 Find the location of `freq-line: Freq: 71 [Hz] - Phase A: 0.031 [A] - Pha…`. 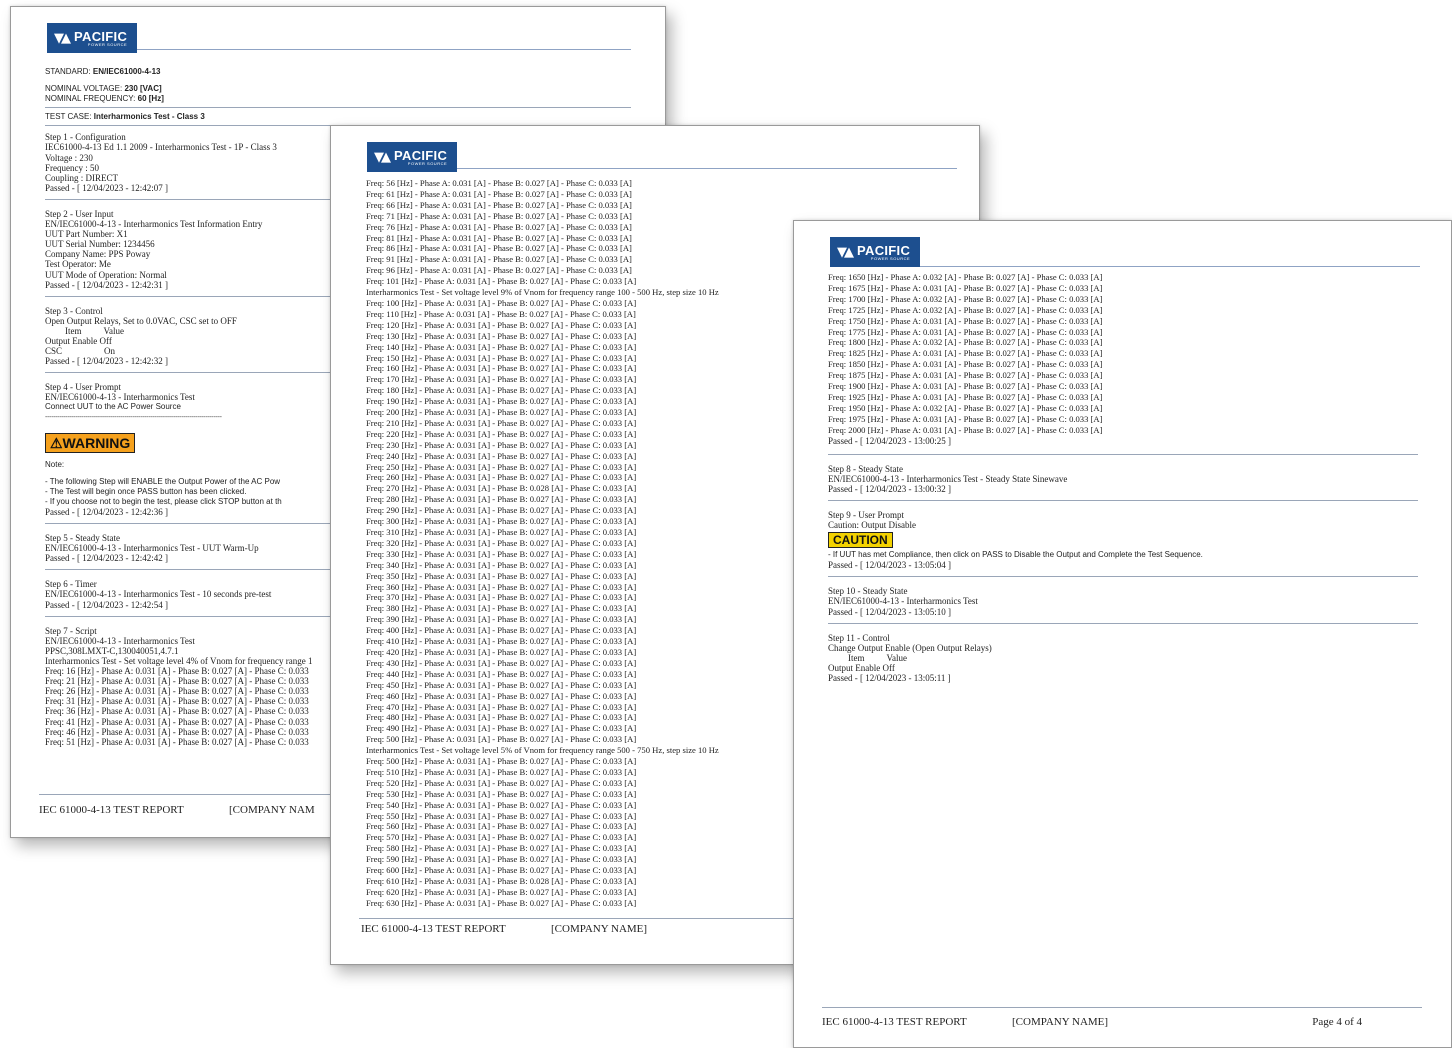

freq-line: Freq: 71 [Hz] - Phase A: 0.031 [A] - Pha… is located at coordinates (499, 215).